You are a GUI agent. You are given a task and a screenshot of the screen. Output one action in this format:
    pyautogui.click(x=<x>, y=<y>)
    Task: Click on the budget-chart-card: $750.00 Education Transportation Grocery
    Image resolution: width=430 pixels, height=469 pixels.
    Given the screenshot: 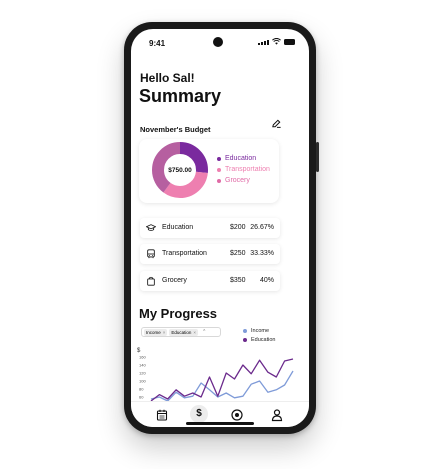 What is the action you would take?
    pyautogui.click(x=209, y=171)
    